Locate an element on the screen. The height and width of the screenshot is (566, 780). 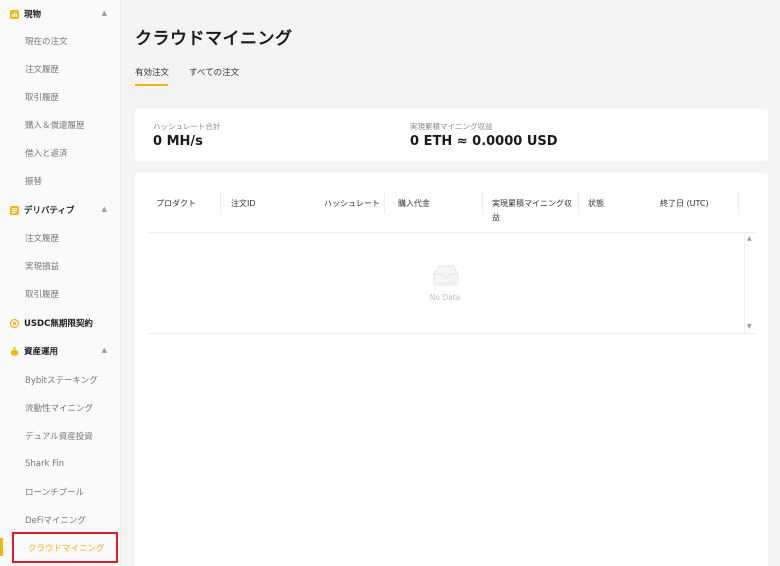
sidebar-item-current-orders: 現在の注文 is located at coordinates (60, 41).